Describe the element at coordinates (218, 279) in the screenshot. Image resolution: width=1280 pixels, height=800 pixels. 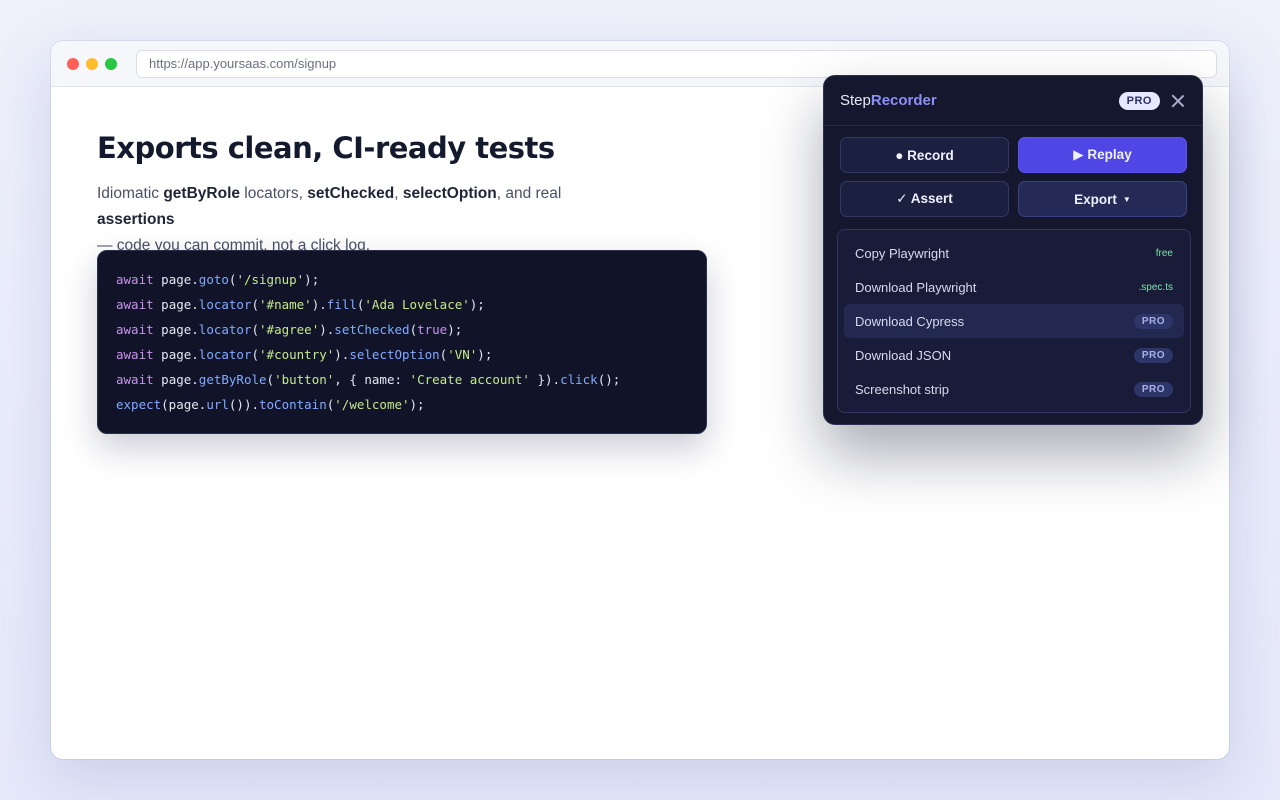
I see `code-line: await page.goto('/signup');` at that location.